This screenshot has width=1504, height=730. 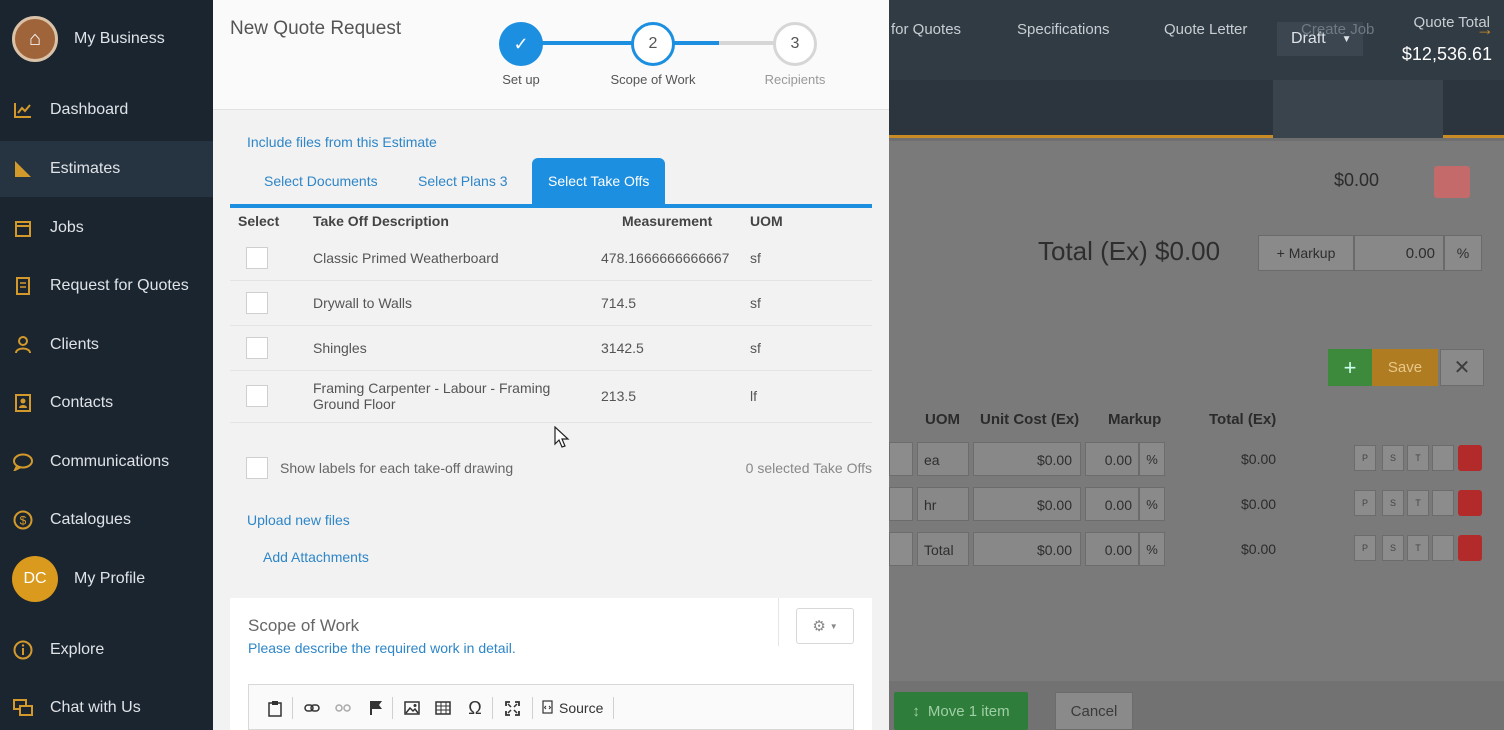 I want to click on upload-files-label: Upload new files, so click(x=298, y=520).